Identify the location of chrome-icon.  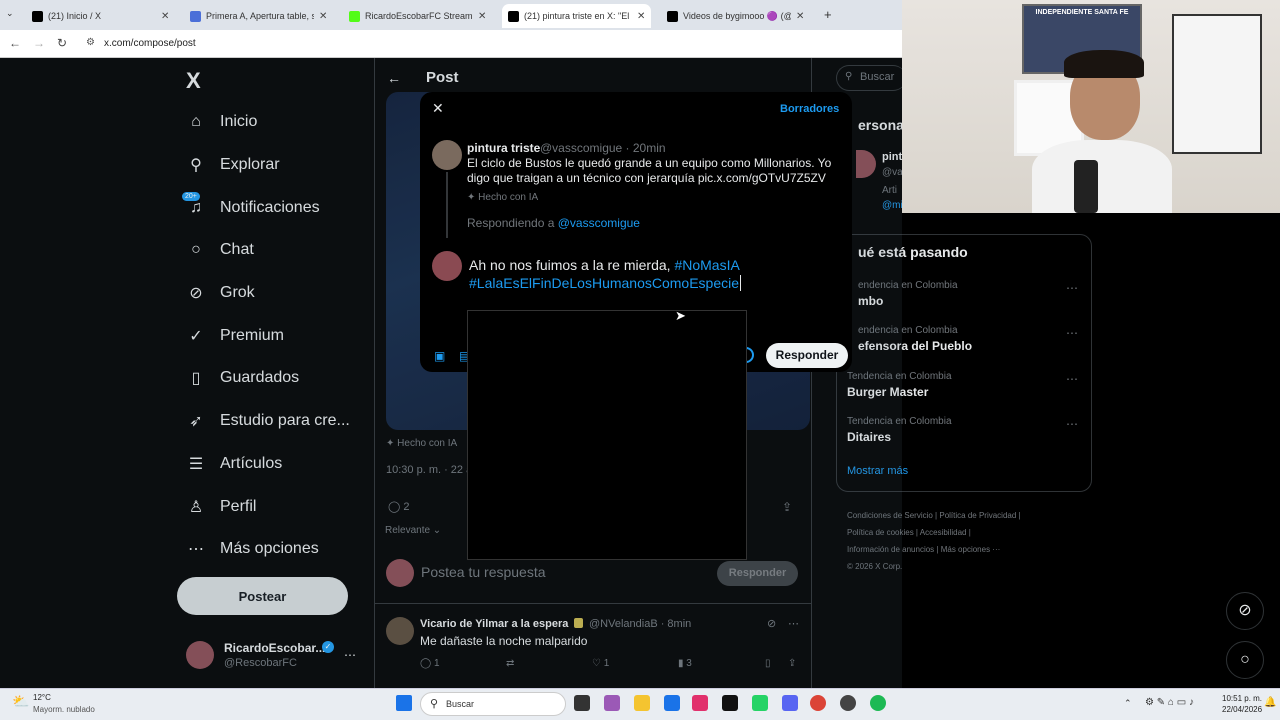
(818, 703).